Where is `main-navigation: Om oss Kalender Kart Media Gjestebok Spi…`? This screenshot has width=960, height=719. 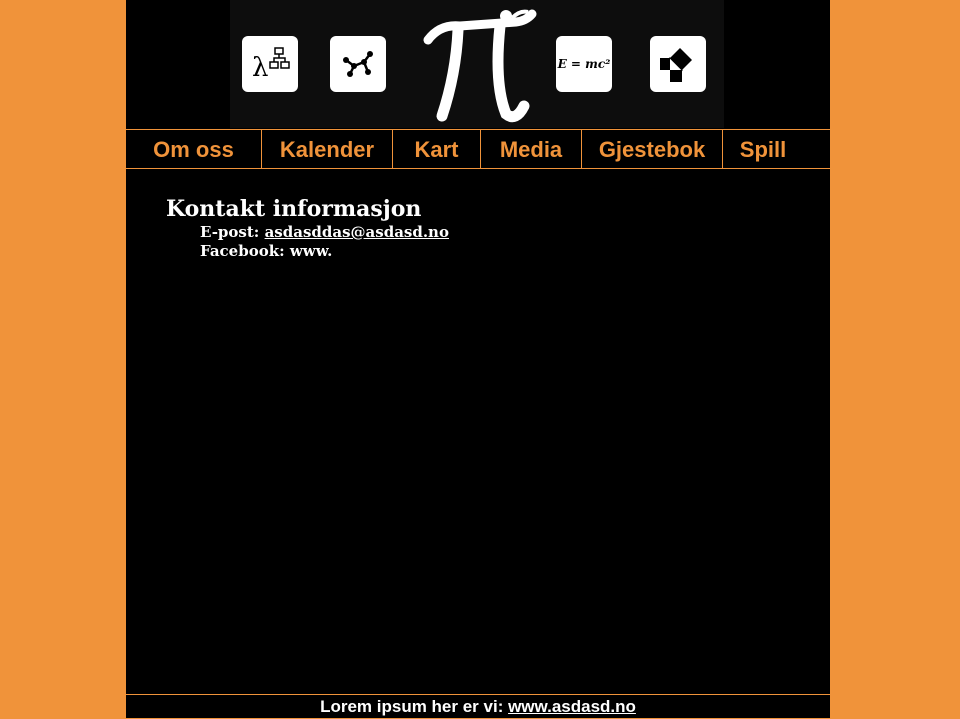
main-navigation: Om oss Kalender Kart Media Gjestebok Spi… is located at coordinates (478, 149).